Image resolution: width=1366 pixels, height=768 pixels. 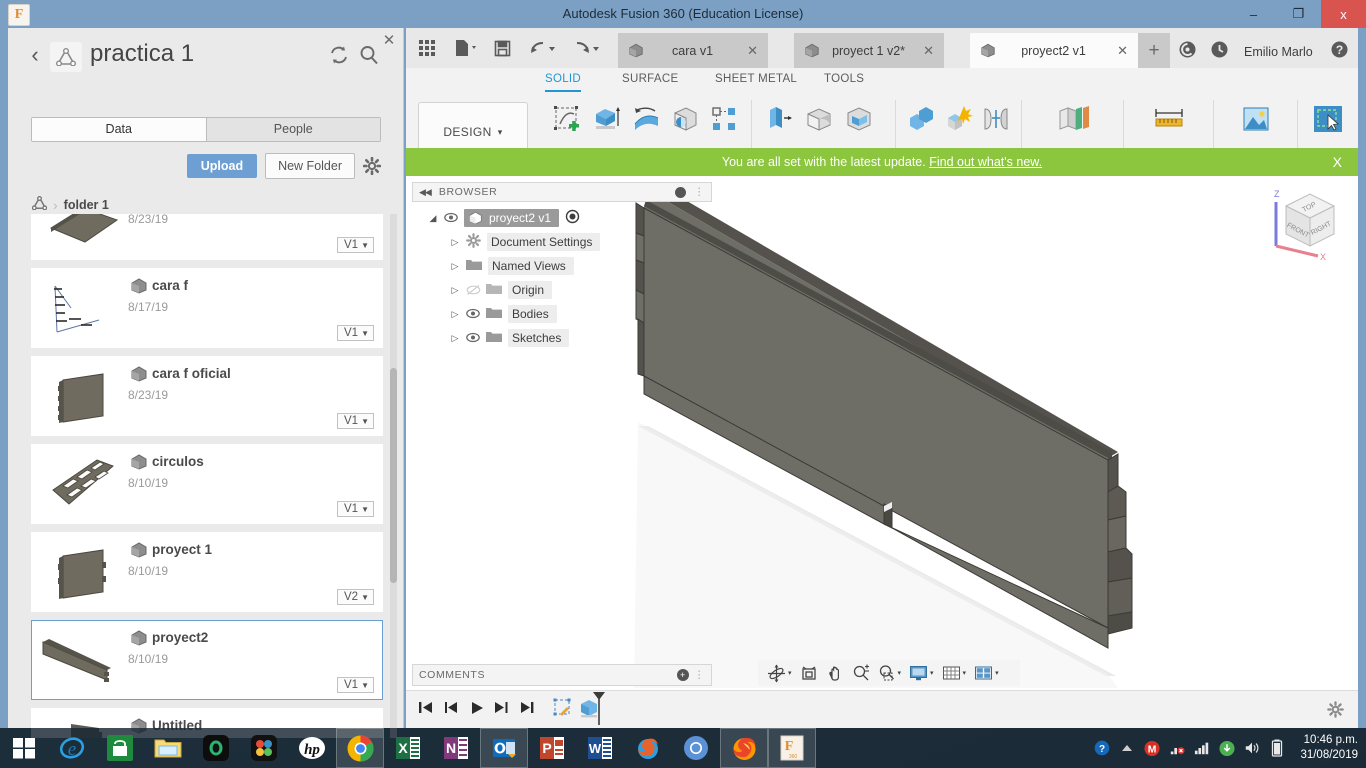 I want to click on tree-item-label-chip: Named Views, so click(x=531, y=266).